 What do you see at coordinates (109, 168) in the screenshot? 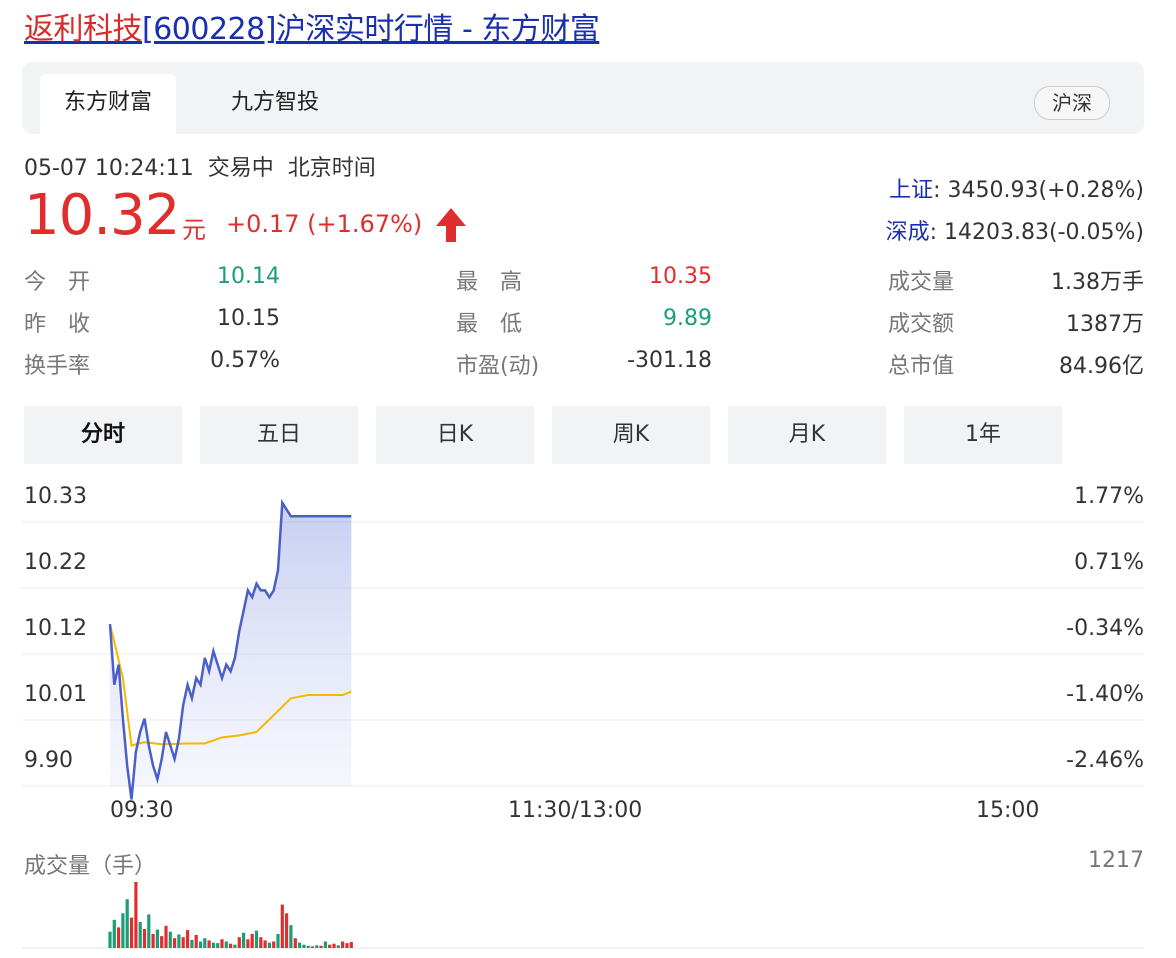
I see `quote-datetime: 05-07 10:24:11` at bounding box center [109, 168].